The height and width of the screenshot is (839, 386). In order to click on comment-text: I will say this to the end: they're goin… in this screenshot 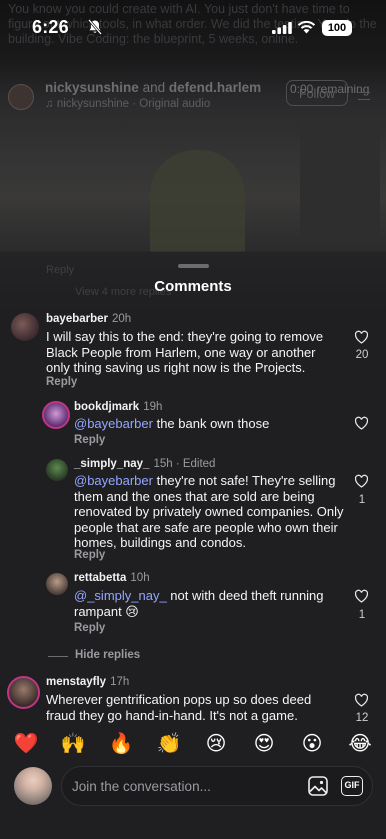, I will do `click(185, 352)`.